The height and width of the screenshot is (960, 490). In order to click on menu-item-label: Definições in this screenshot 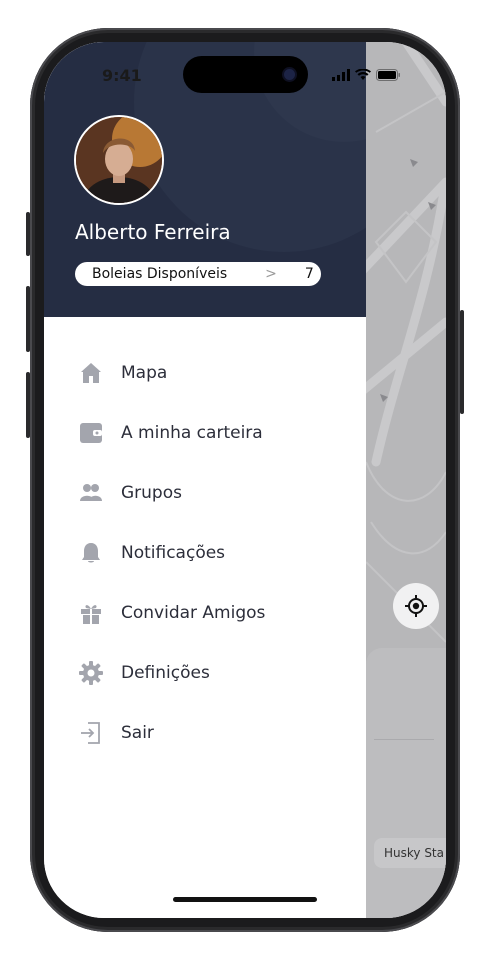, I will do `click(165, 673)`.